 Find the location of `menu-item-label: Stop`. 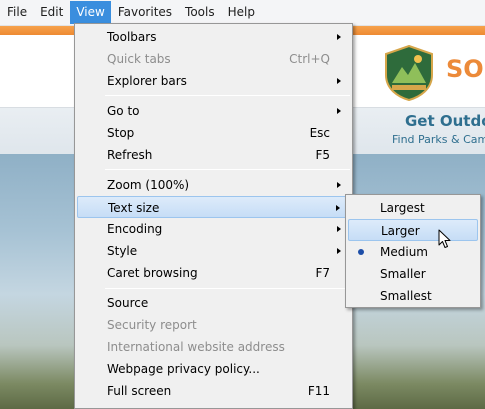

menu-item-label: Stop is located at coordinates (121, 133).